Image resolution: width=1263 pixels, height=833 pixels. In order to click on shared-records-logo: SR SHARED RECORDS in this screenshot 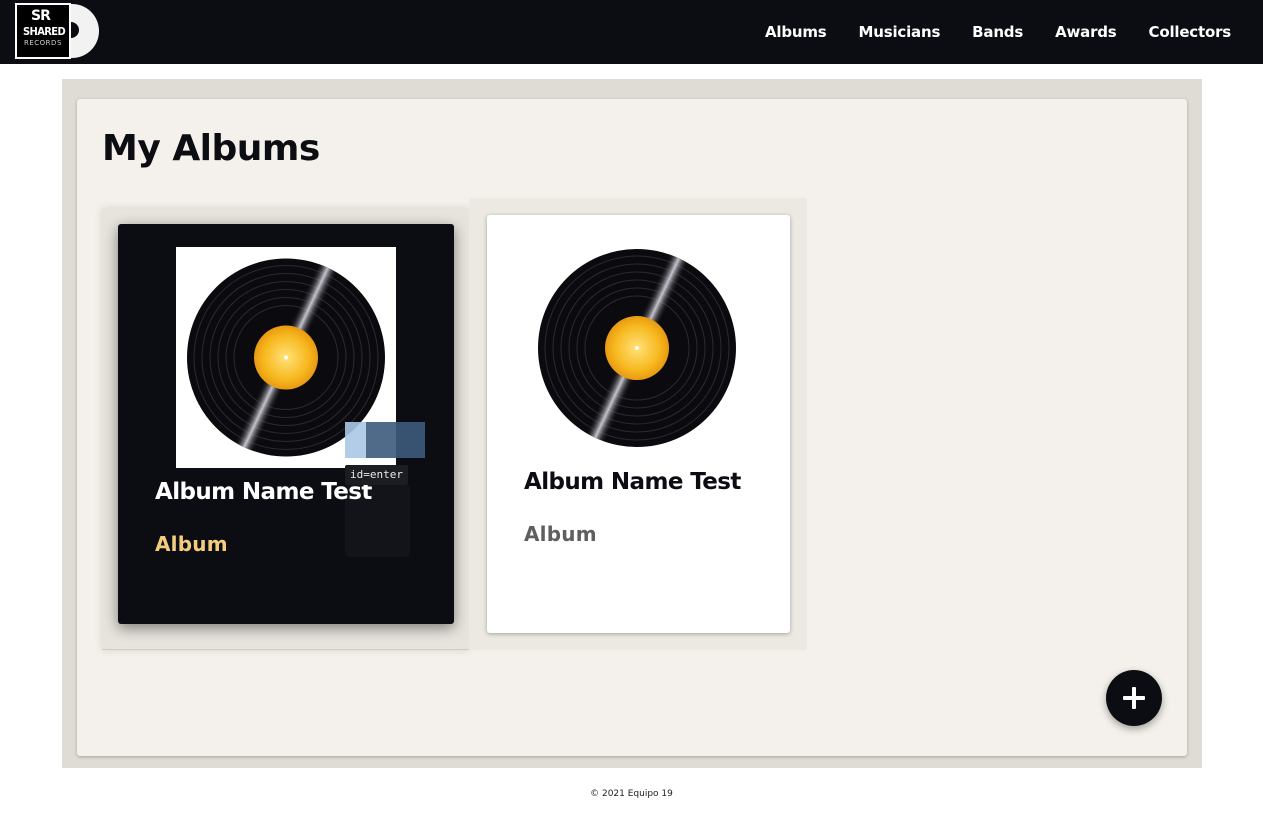, I will do `click(57, 31)`.